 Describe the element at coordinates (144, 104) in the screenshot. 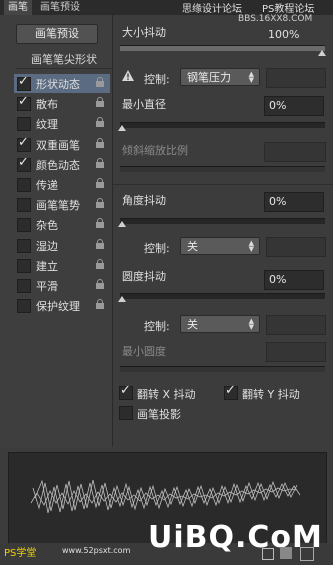

I see `min-diameter-label: 最小直径` at that location.